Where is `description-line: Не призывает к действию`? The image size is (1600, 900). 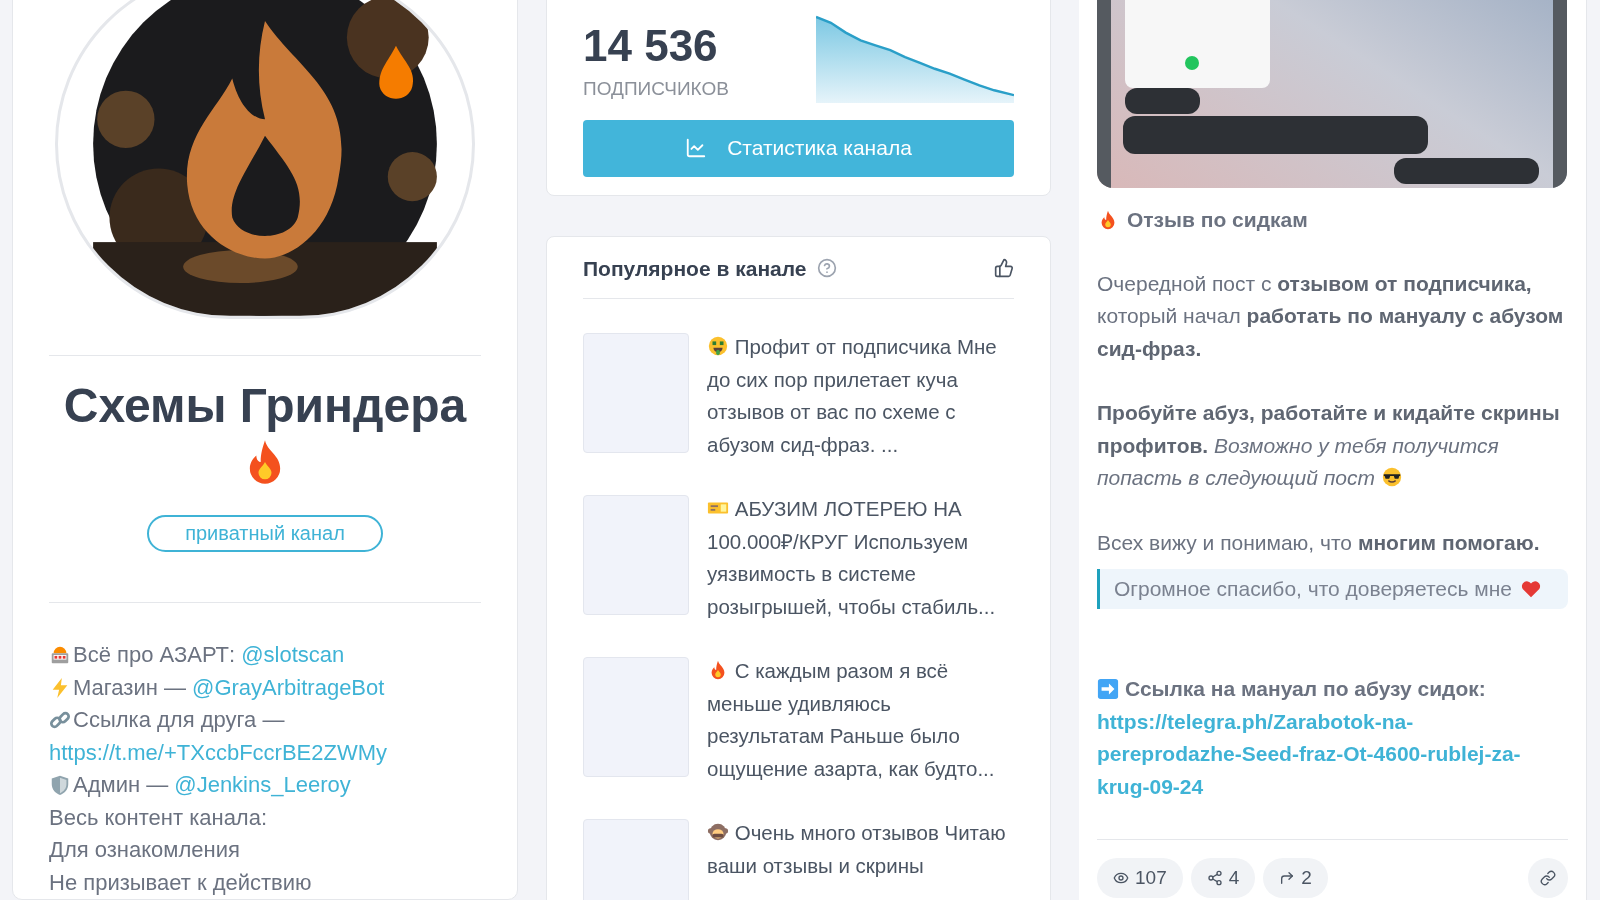
description-line: Не призывает к действию is located at coordinates (180, 882).